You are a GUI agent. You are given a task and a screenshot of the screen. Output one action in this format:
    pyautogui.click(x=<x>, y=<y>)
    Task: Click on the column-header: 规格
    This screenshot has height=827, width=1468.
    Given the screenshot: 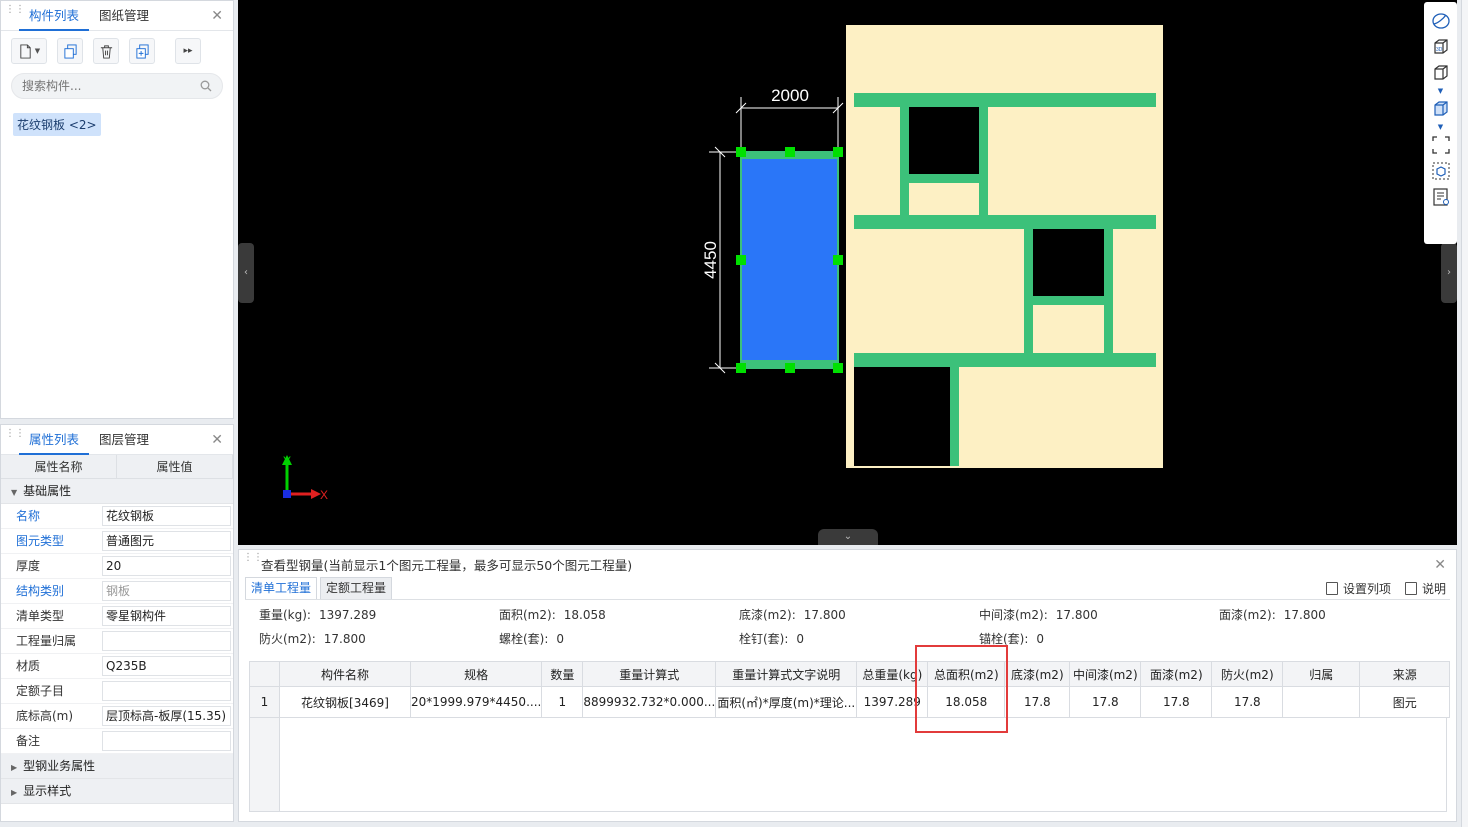 What is the action you would take?
    pyautogui.click(x=476, y=674)
    